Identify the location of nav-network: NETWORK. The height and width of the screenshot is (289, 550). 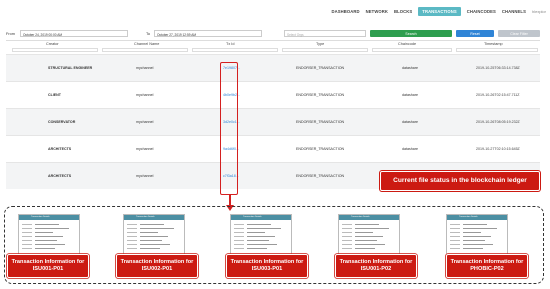
(377, 11).